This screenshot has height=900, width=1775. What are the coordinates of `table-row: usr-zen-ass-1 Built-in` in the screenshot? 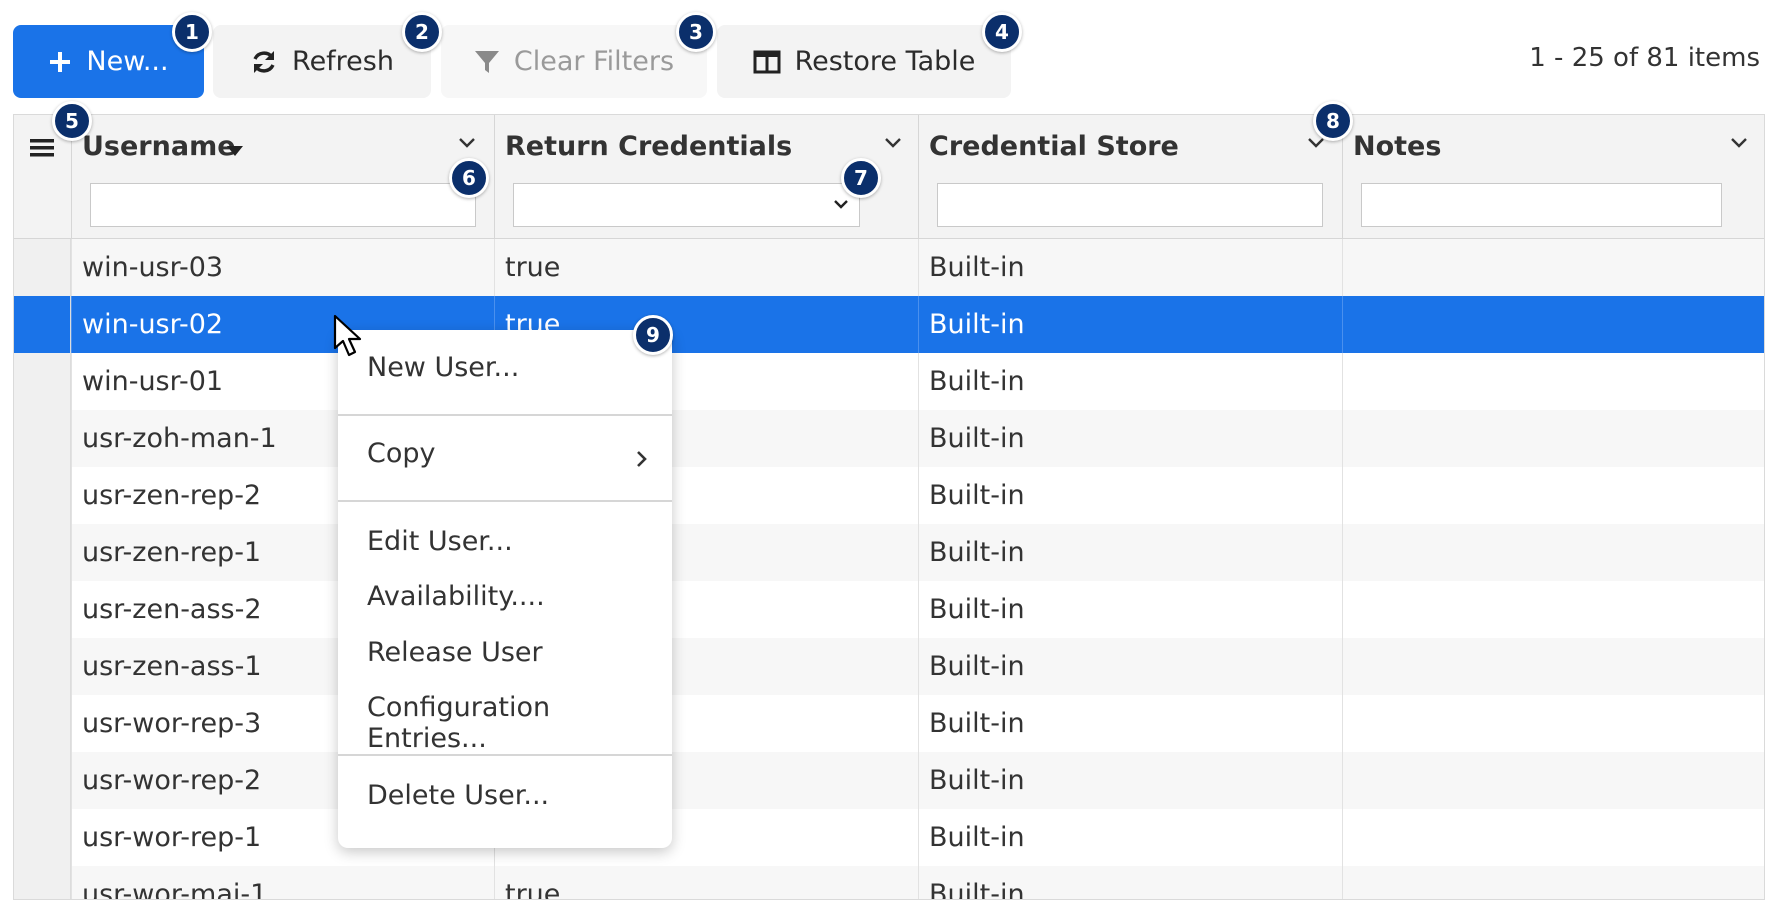 It's located at (889, 666).